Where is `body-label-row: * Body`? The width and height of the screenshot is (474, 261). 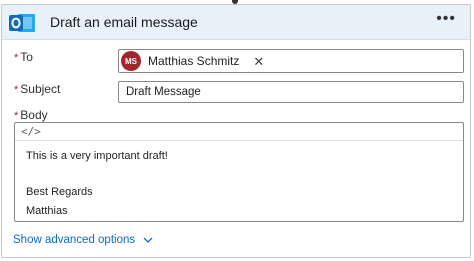 body-label-row: * Body is located at coordinates (31, 115).